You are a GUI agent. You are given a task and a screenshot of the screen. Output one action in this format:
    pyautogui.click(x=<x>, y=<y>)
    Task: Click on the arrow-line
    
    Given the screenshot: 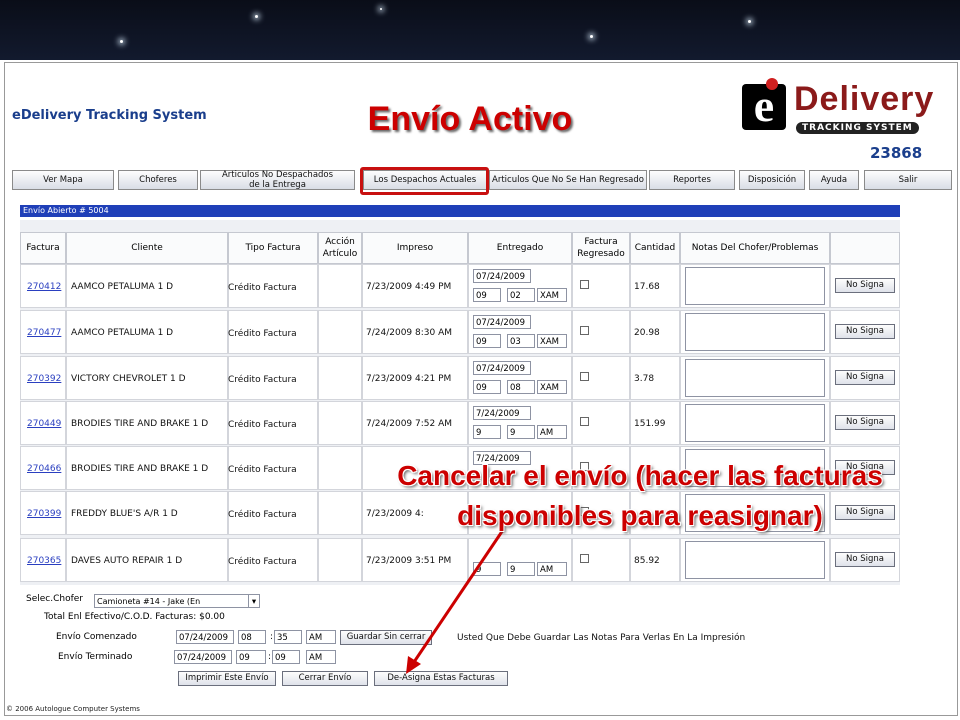 What is the action you would take?
    pyautogui.click(x=457, y=597)
    